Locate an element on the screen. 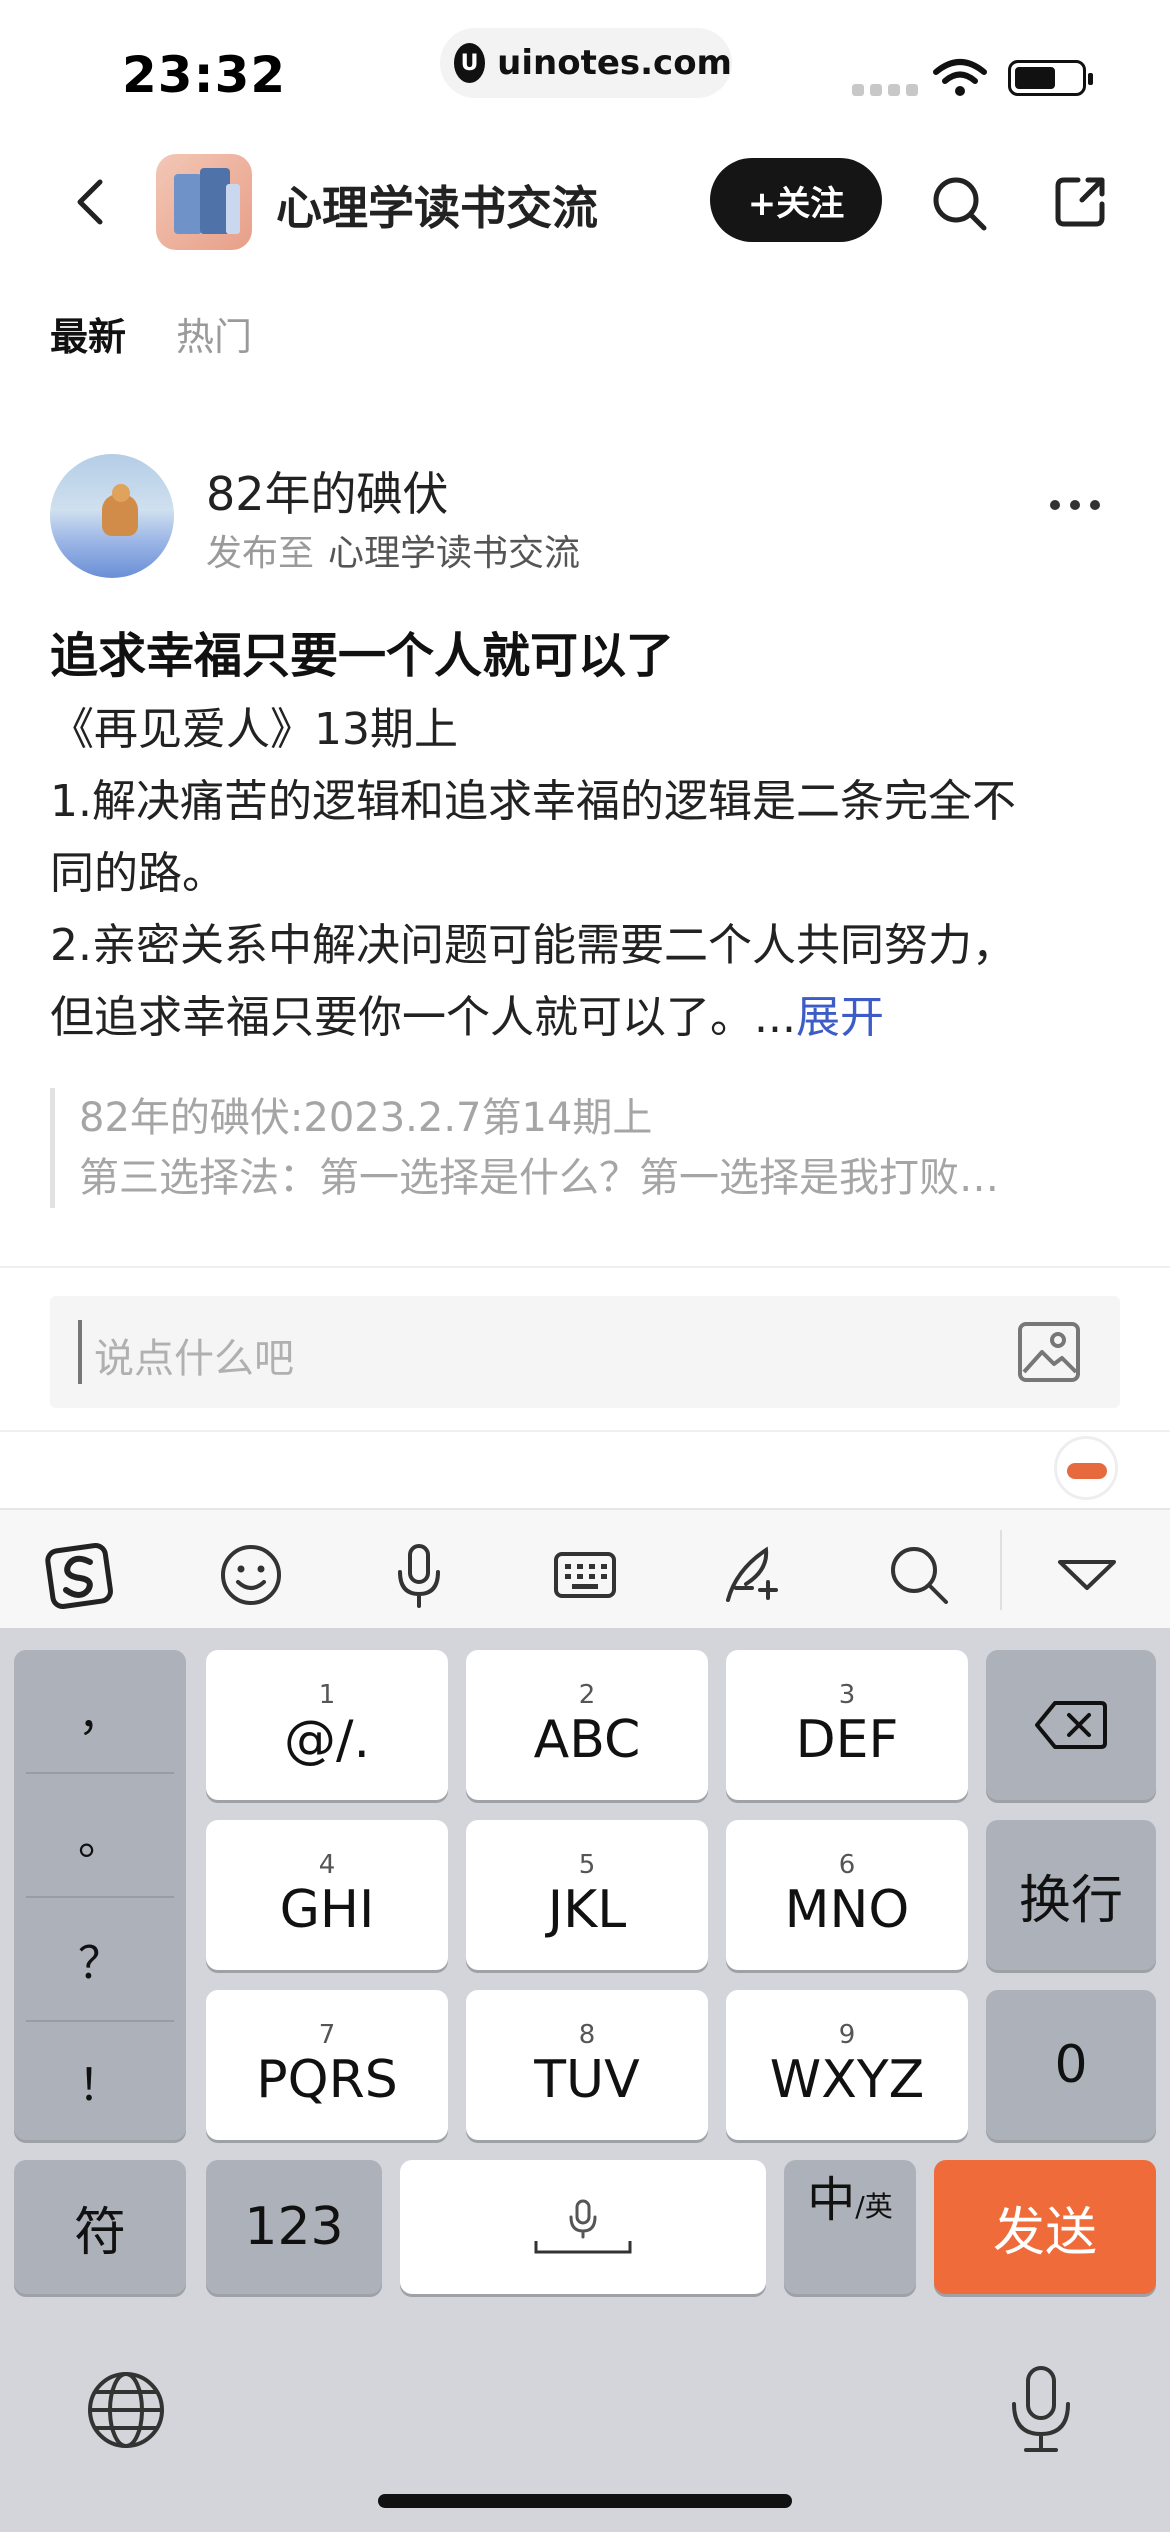 This screenshot has width=1170, height=2532. author-name: 82年的碘伏 is located at coordinates (327, 491).